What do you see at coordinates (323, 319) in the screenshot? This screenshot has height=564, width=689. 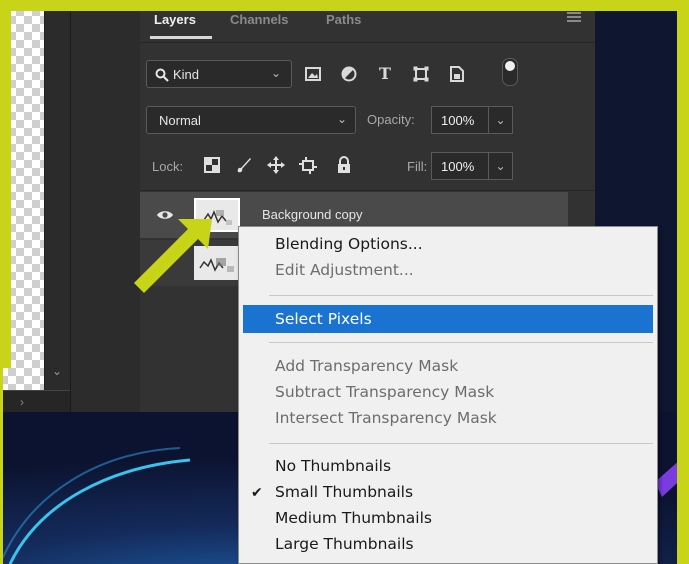 I see `menu-item-select-pixels: Select Pixels` at bounding box center [323, 319].